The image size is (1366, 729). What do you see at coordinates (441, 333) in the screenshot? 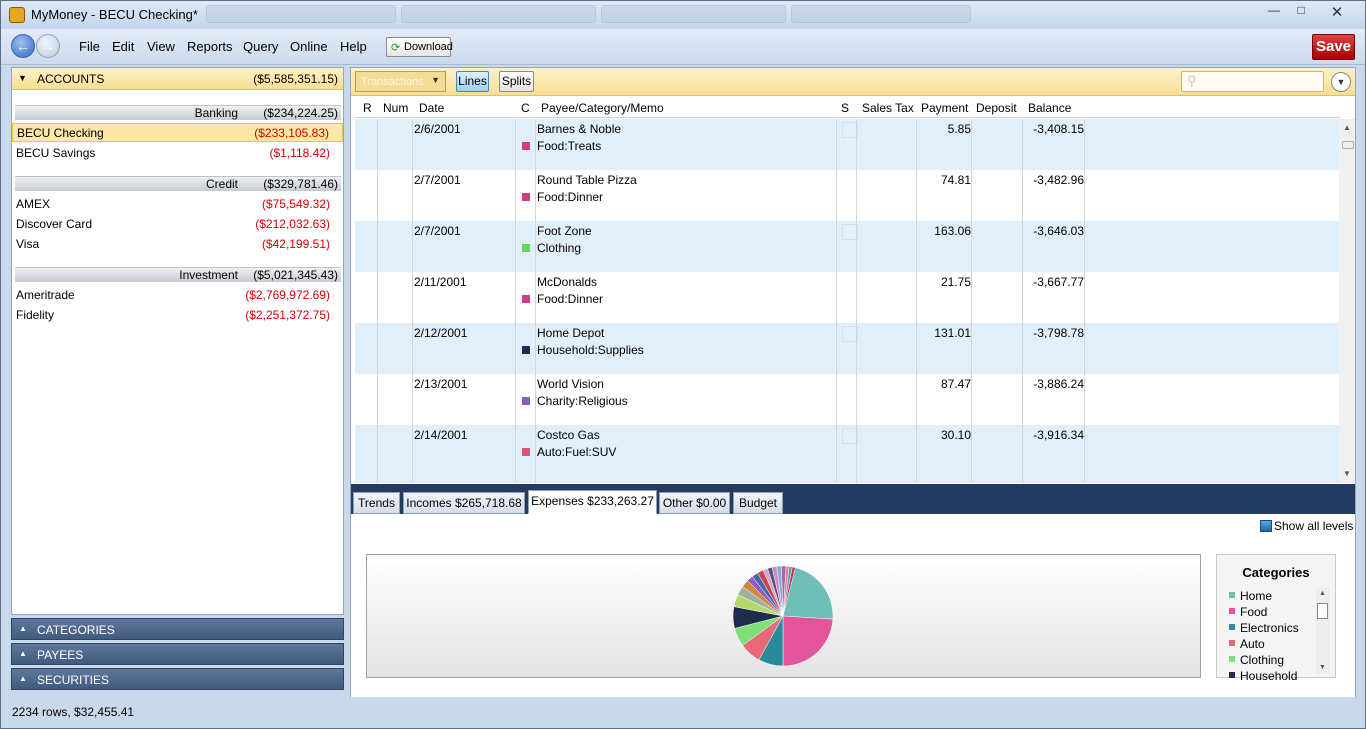
I see `row-date: 2/12/2001` at bounding box center [441, 333].